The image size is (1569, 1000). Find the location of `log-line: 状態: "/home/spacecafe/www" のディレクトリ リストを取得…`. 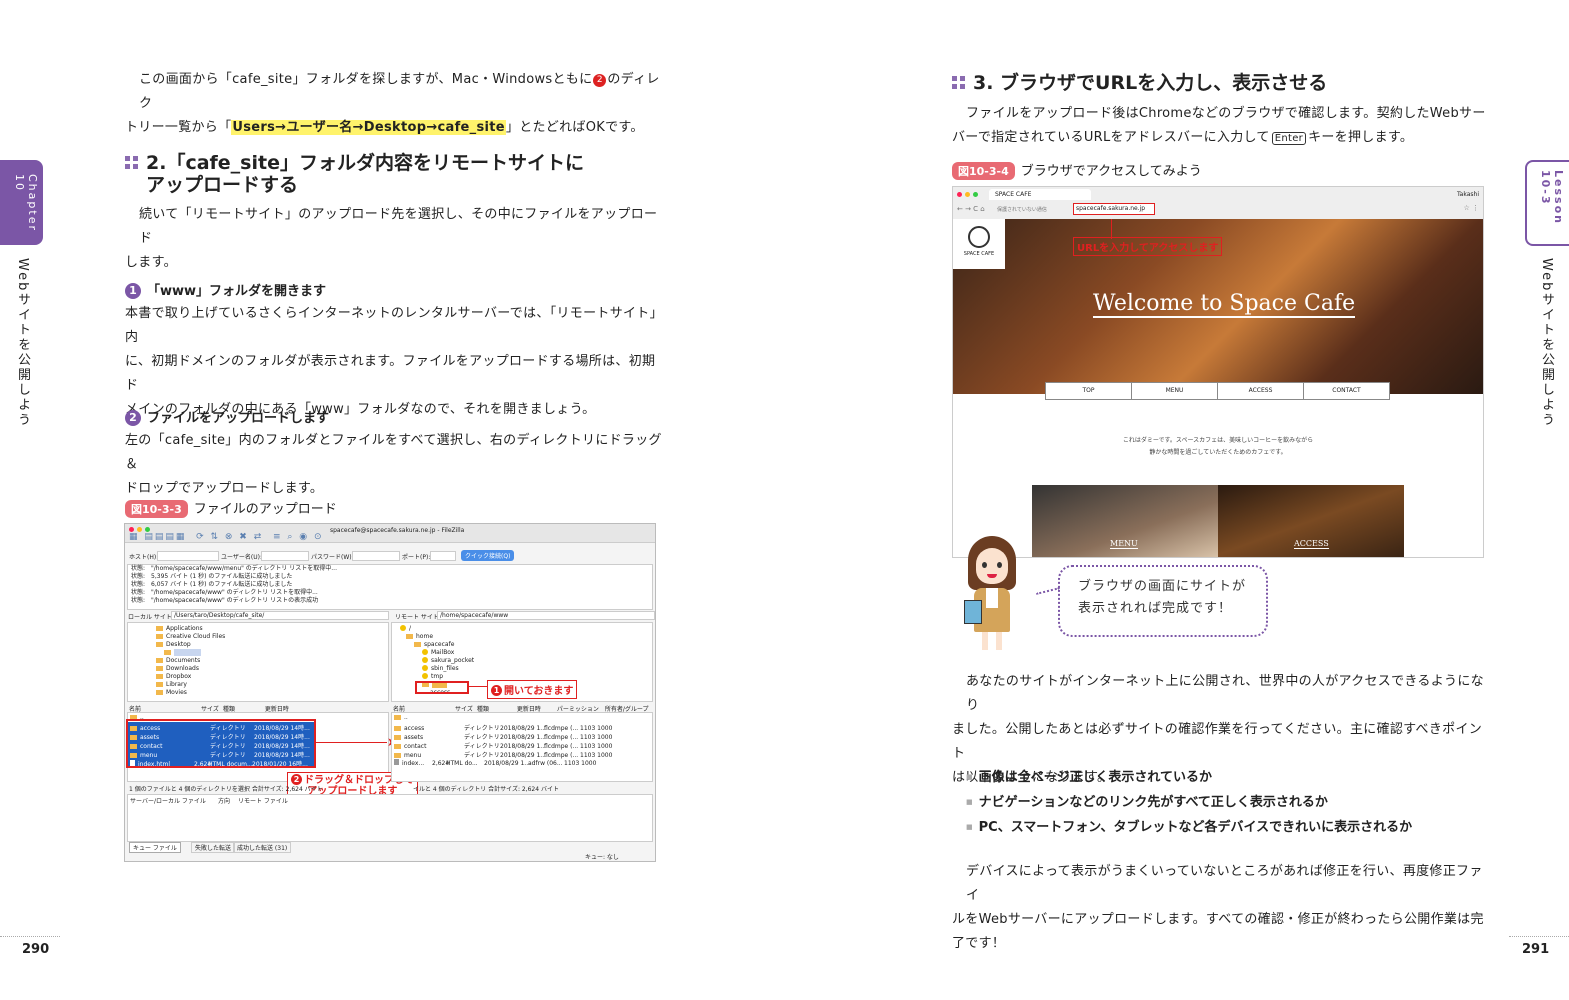

log-line: 状態: "/home/spacecafe/www" のディレクトリ リストを取得… is located at coordinates (224, 592).